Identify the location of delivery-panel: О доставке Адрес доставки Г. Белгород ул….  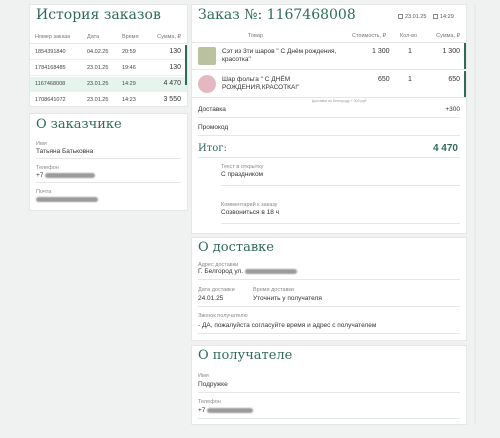
(329, 289).